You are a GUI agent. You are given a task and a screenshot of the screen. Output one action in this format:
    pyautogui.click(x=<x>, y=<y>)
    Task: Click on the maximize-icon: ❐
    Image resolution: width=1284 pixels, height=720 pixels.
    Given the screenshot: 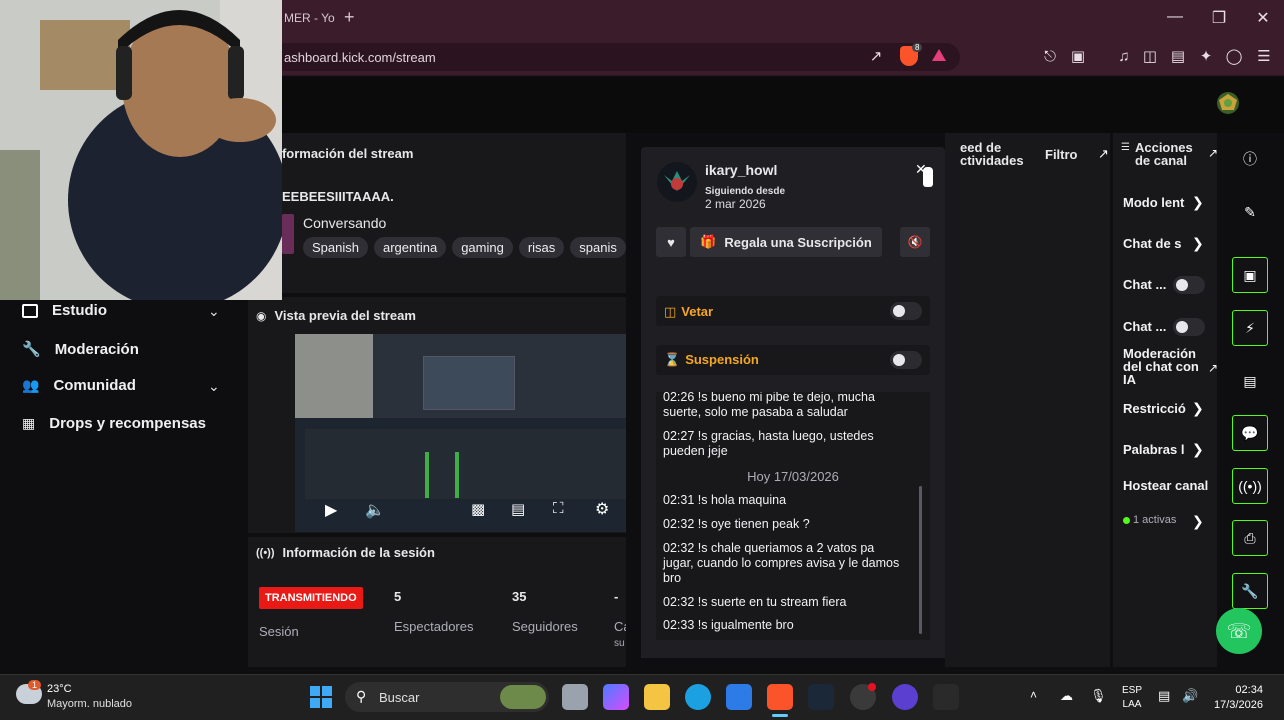 What is the action you would take?
    pyautogui.click(x=1219, y=18)
    